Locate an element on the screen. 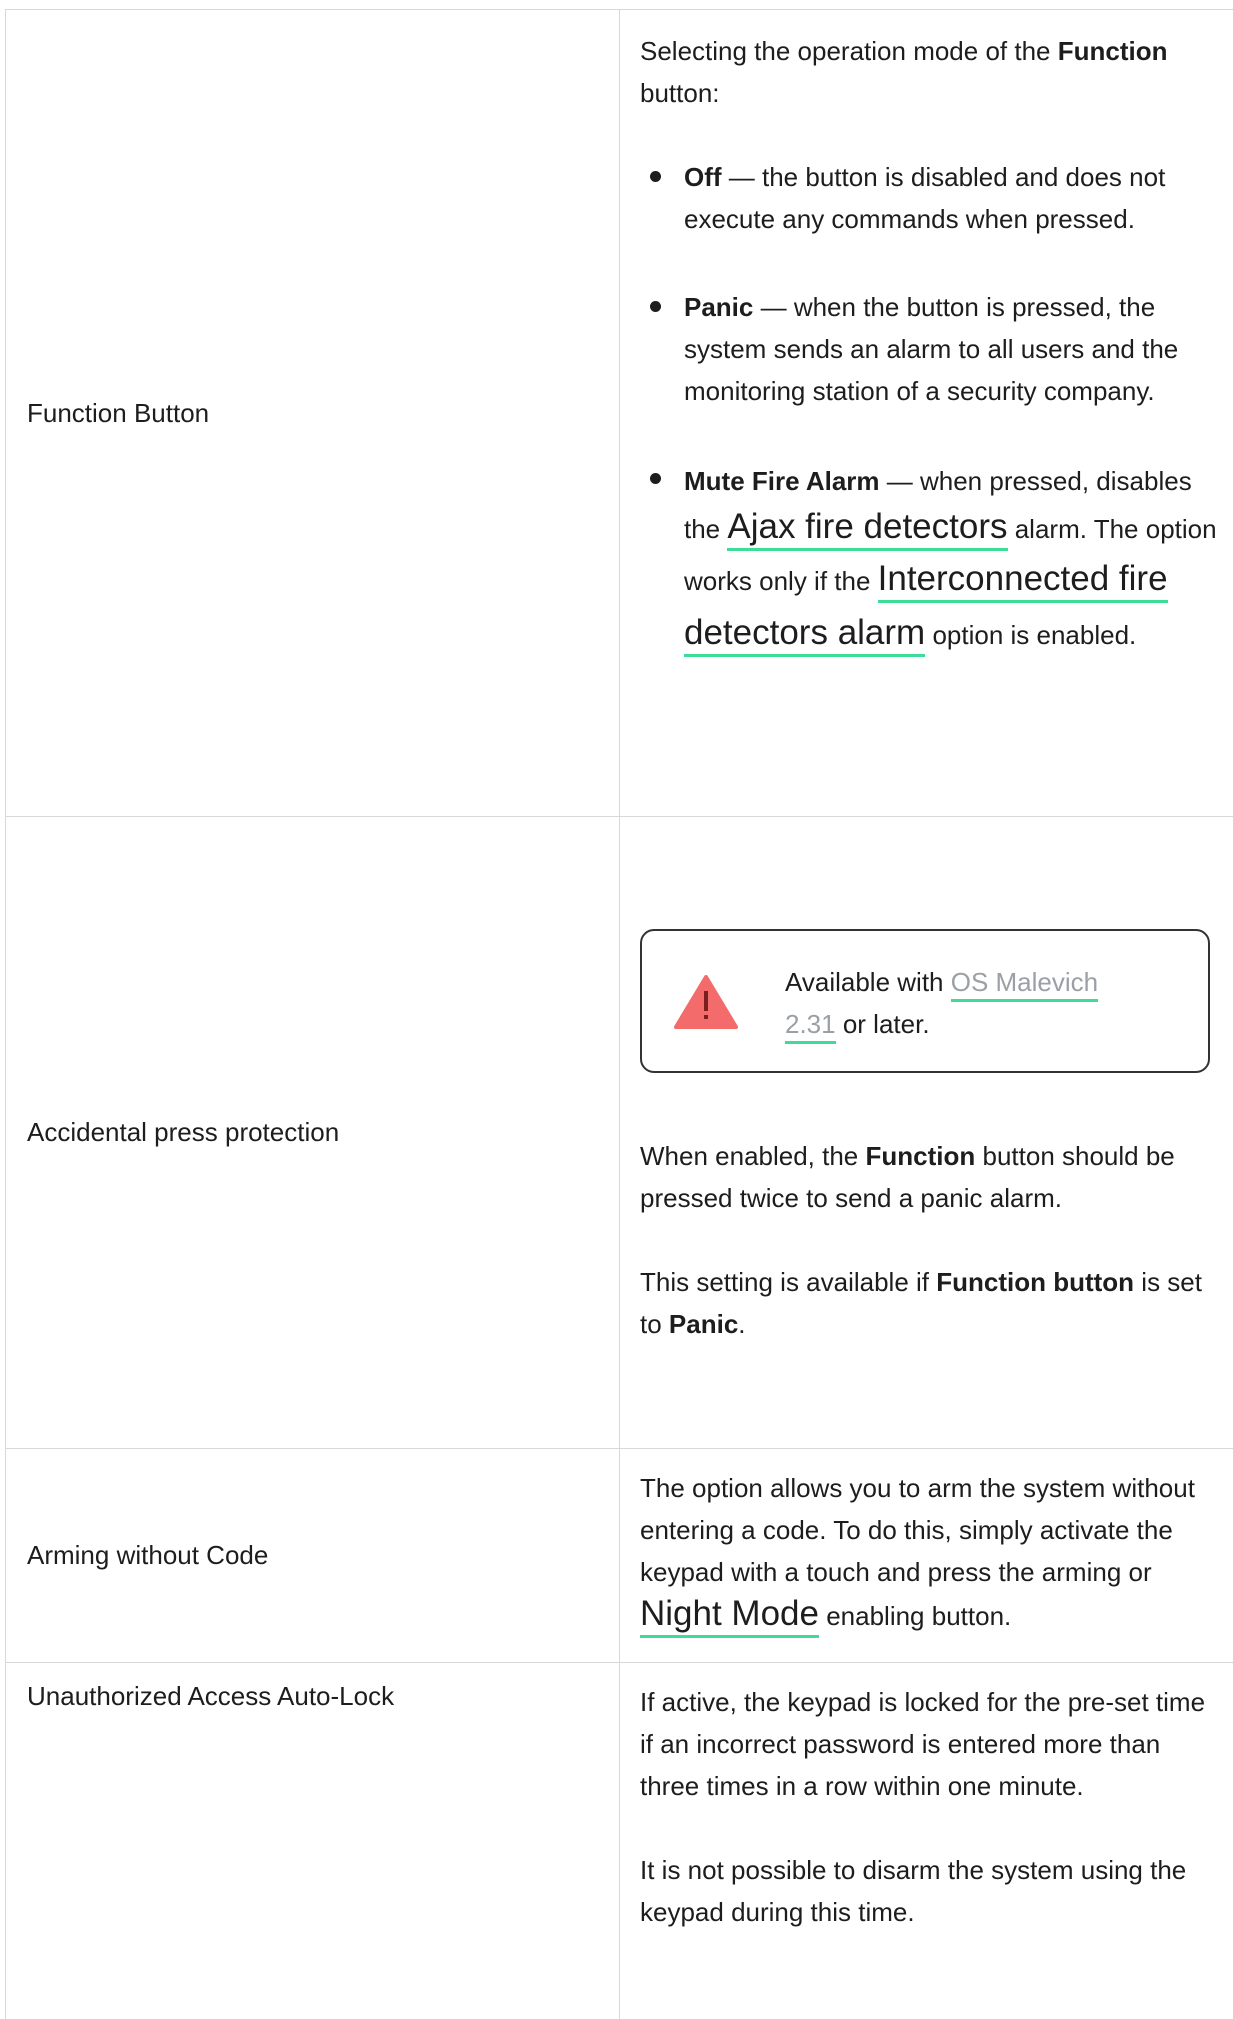 The image size is (1233, 2019). setting-name: Unauthorized Access Auto-Lock is located at coordinates (312, 1841).